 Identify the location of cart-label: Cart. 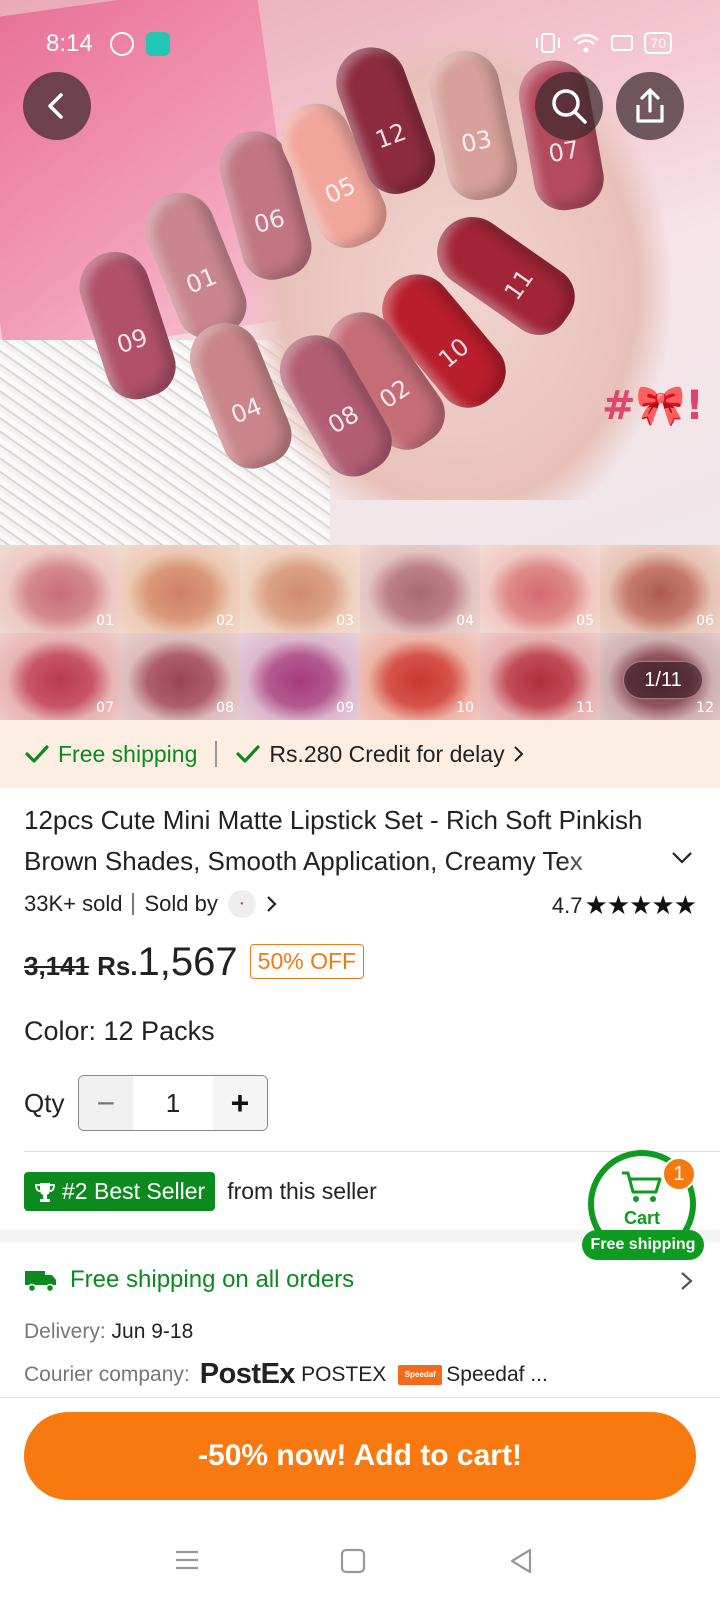
(641, 1218).